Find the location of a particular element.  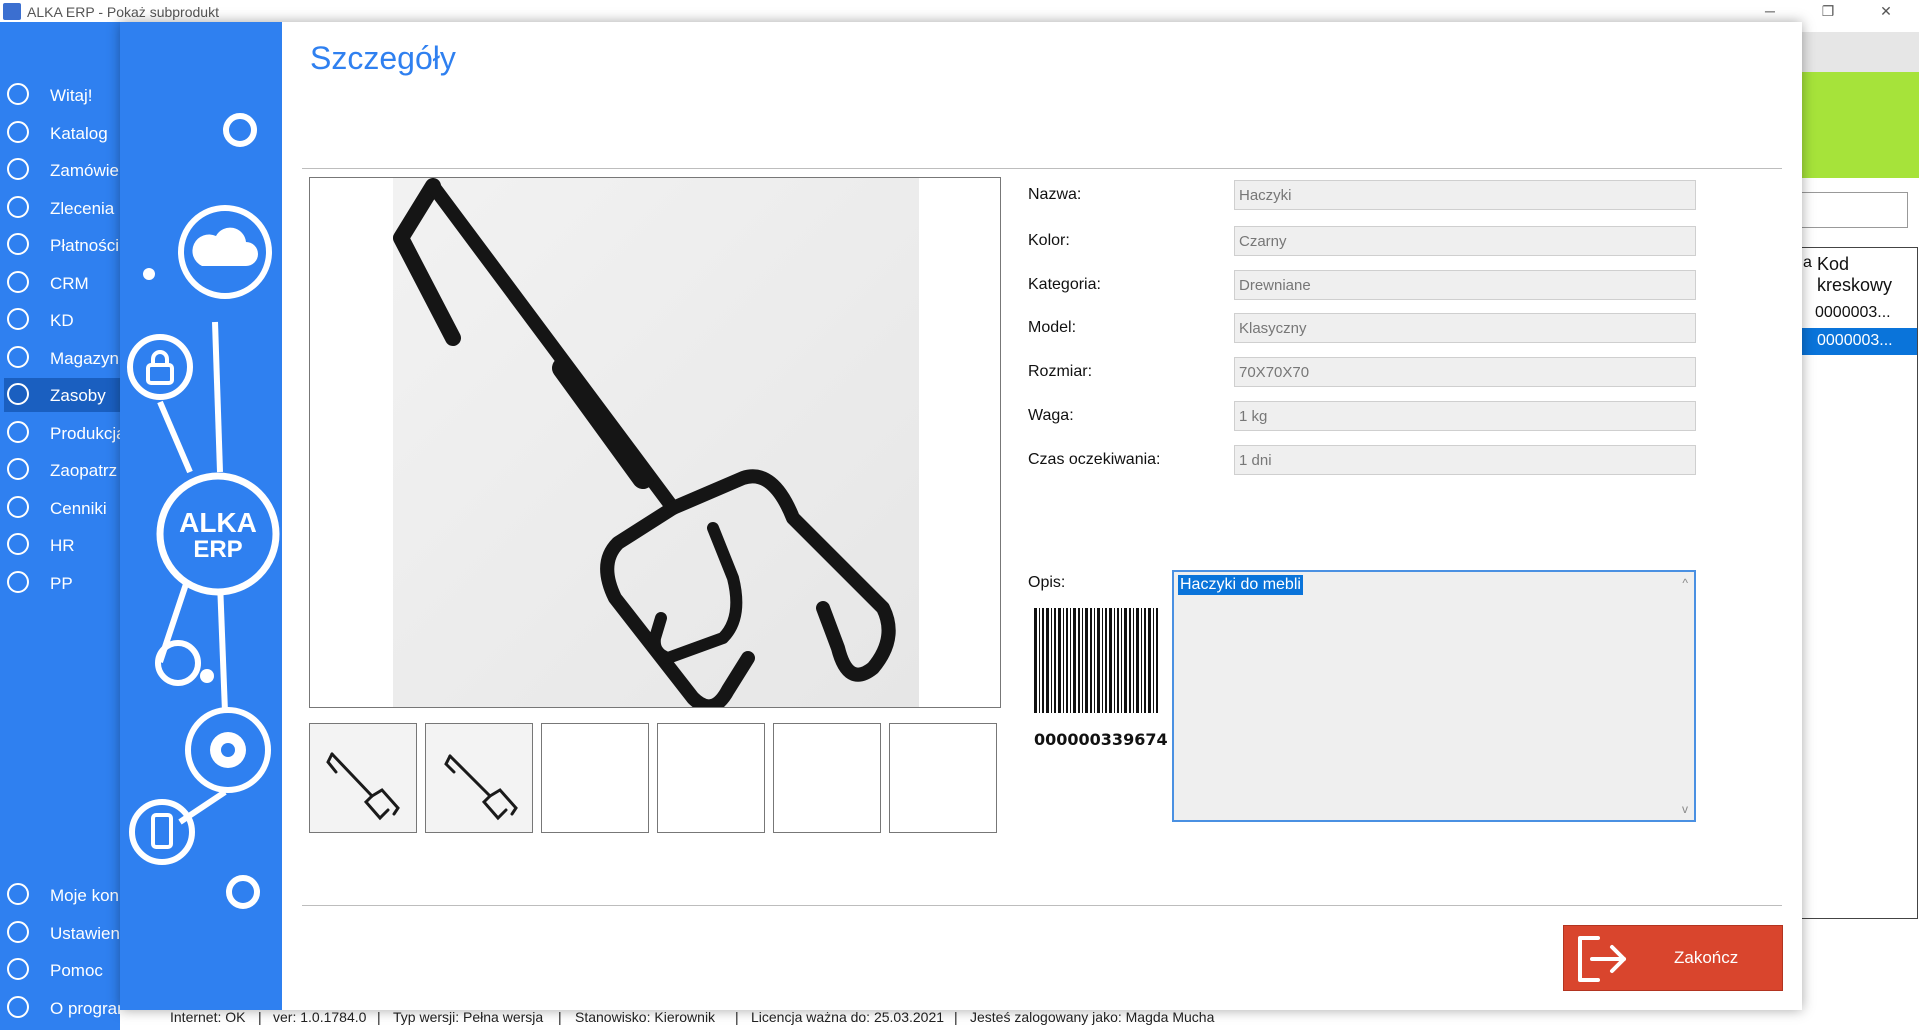

status-position: Stanowisko: Kierownik is located at coordinates (645, 1017).